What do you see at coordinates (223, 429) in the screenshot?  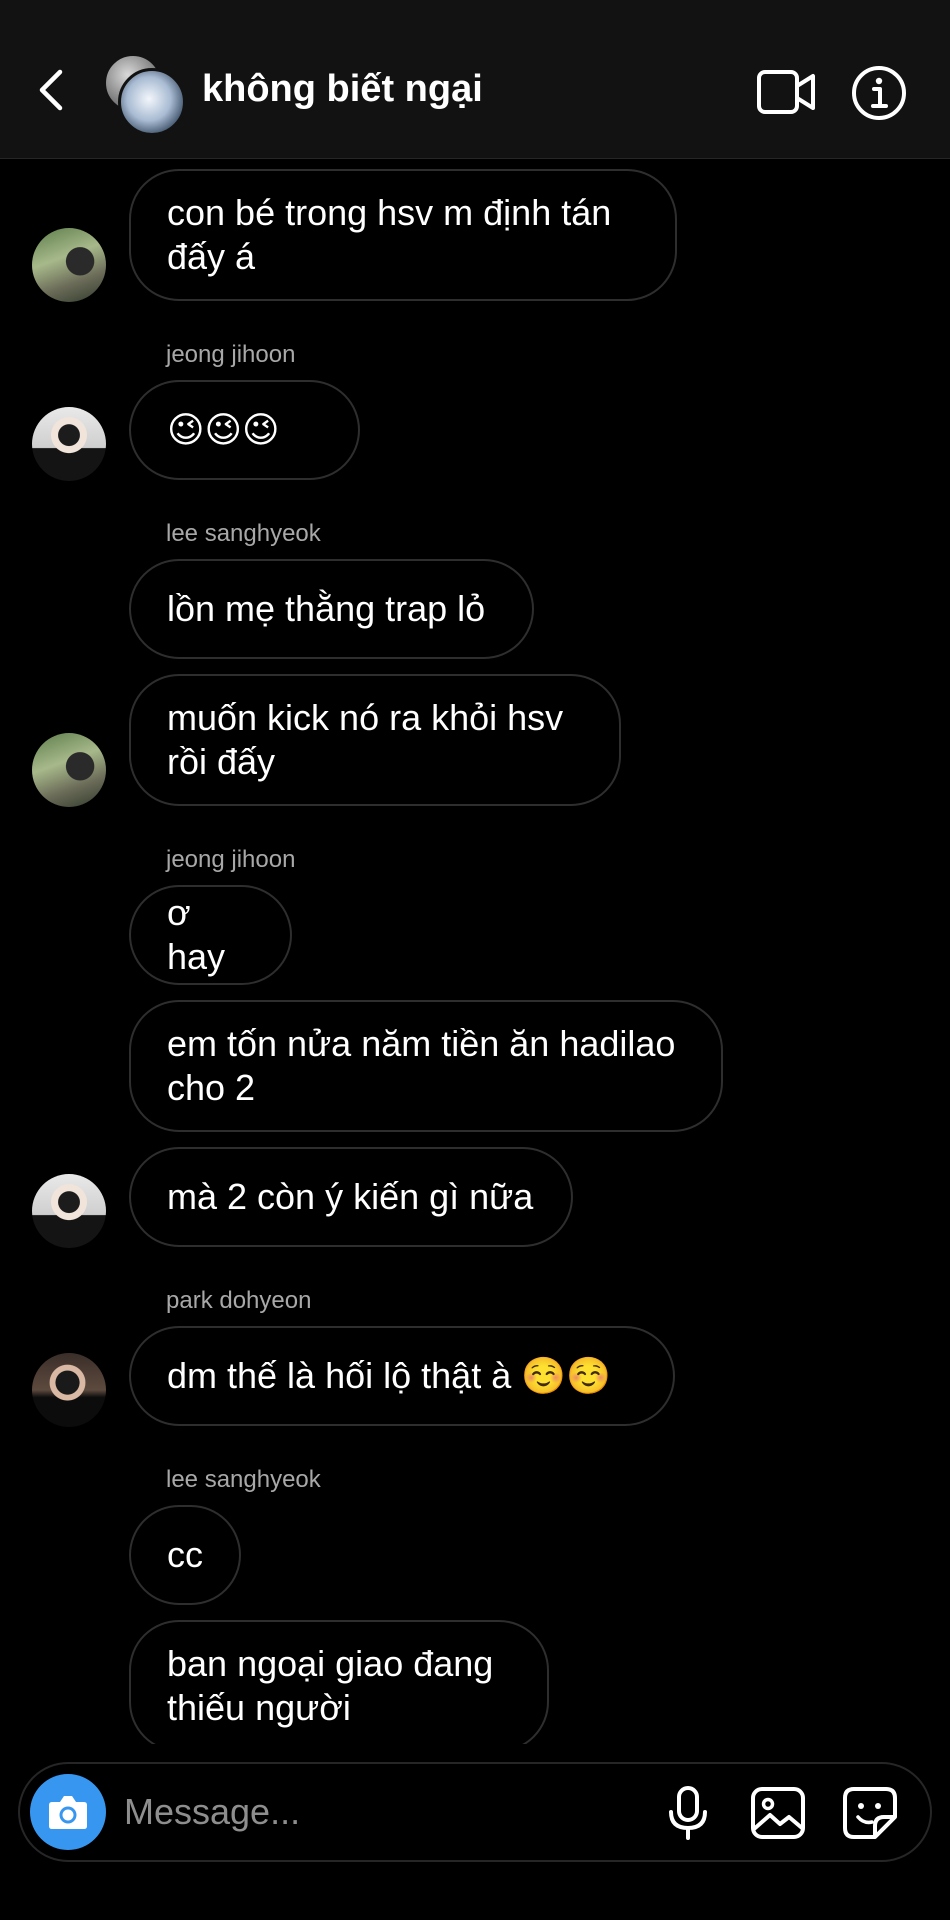 I see `message-text: 😉😉😉` at bounding box center [223, 429].